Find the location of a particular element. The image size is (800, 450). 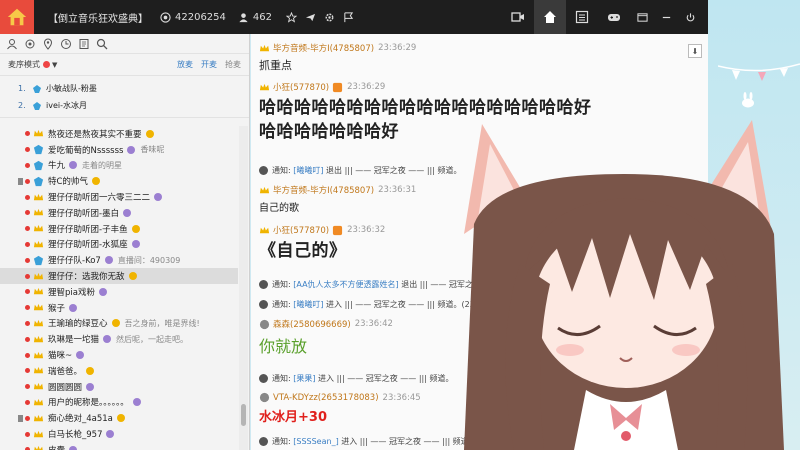

system-notice: 通知: [果果] 进入 ||| —— 冠军之夜 —— ||| 频道。 is located at coordinates (356, 378).